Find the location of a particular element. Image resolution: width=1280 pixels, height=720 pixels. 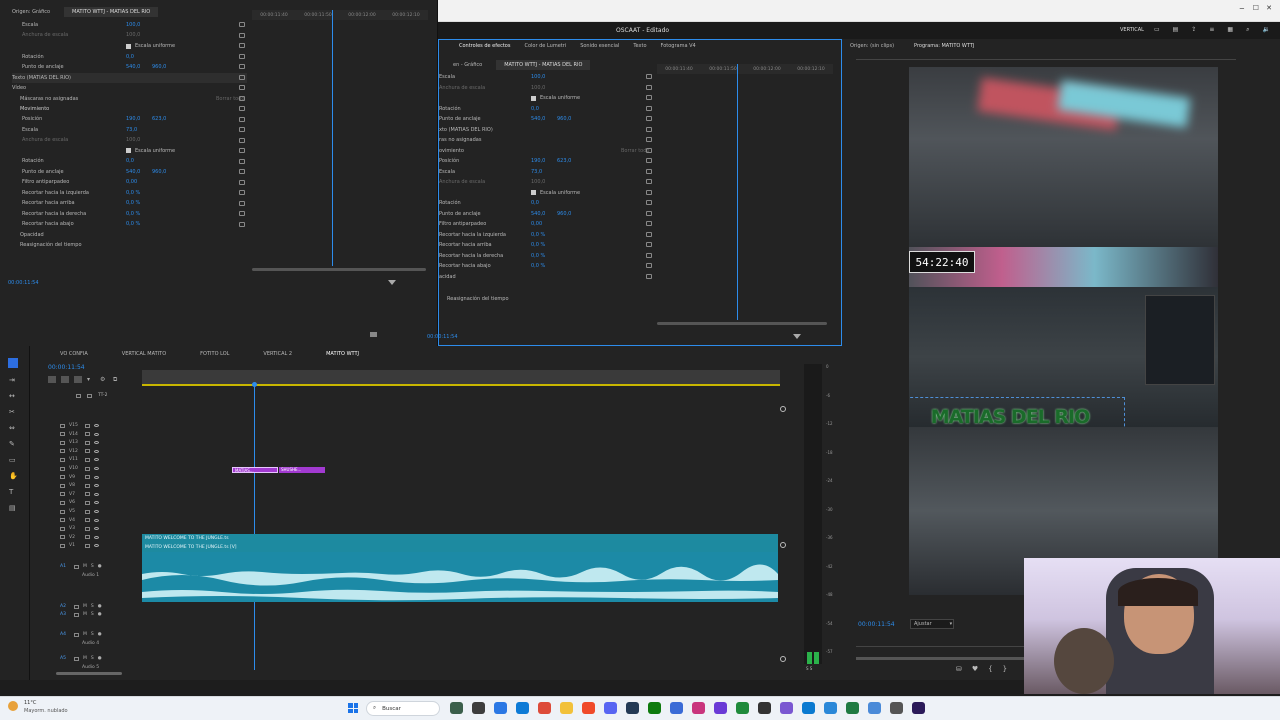

maximize-frame-icon: ▭ is located at coordinates (1157, 30).